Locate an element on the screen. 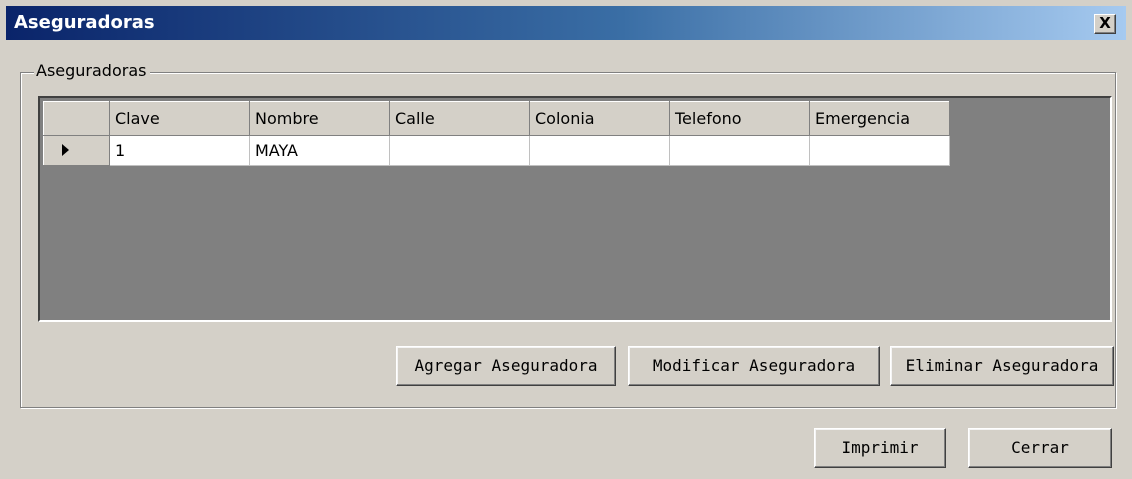  cell-calle is located at coordinates (459, 150).